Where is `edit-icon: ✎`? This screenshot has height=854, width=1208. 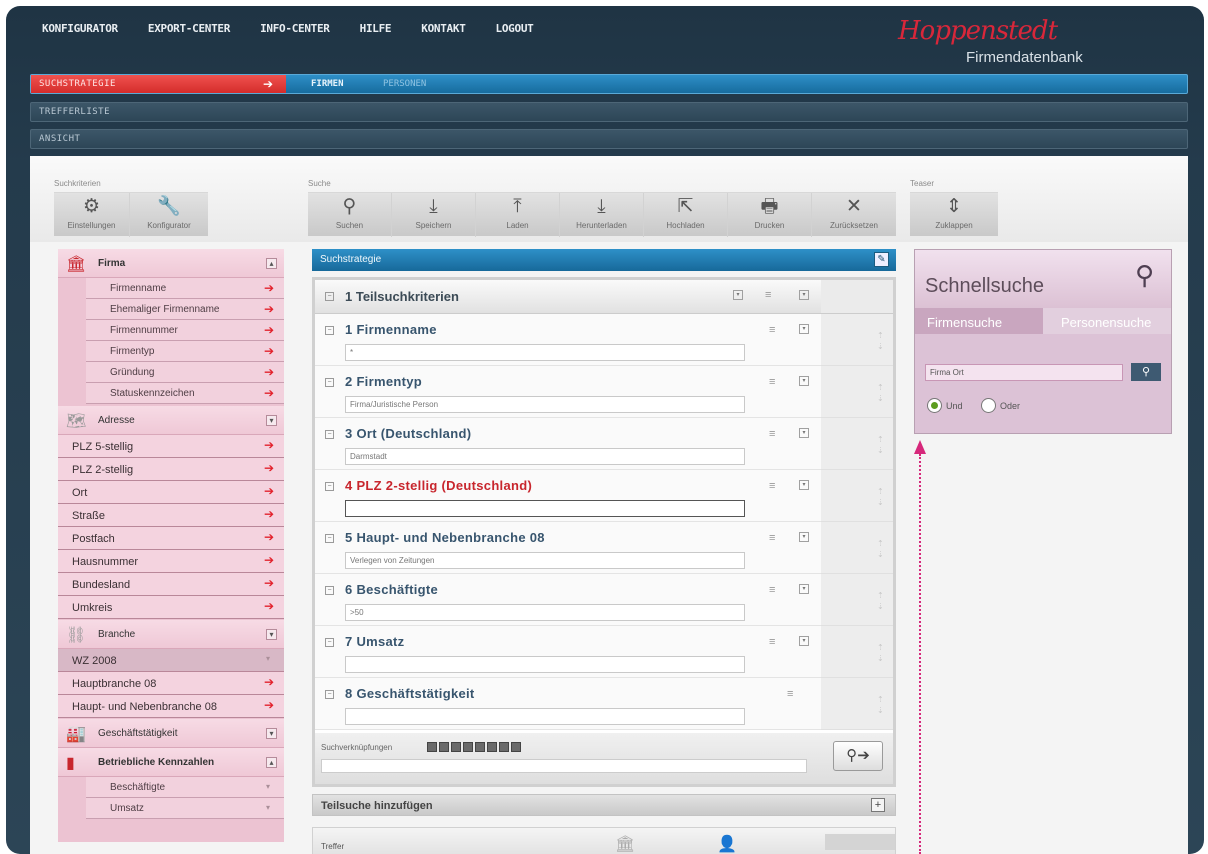
edit-icon: ✎ is located at coordinates (881, 259).